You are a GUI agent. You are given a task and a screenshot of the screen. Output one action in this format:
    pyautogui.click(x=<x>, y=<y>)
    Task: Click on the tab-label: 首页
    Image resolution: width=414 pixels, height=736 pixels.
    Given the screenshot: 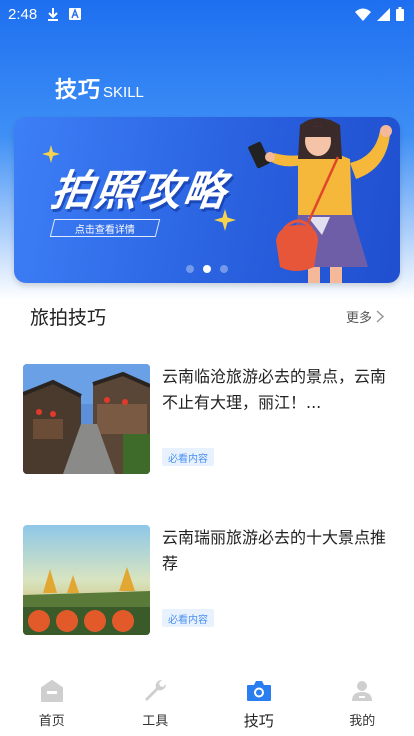 What is the action you would take?
    pyautogui.click(x=51, y=721)
    